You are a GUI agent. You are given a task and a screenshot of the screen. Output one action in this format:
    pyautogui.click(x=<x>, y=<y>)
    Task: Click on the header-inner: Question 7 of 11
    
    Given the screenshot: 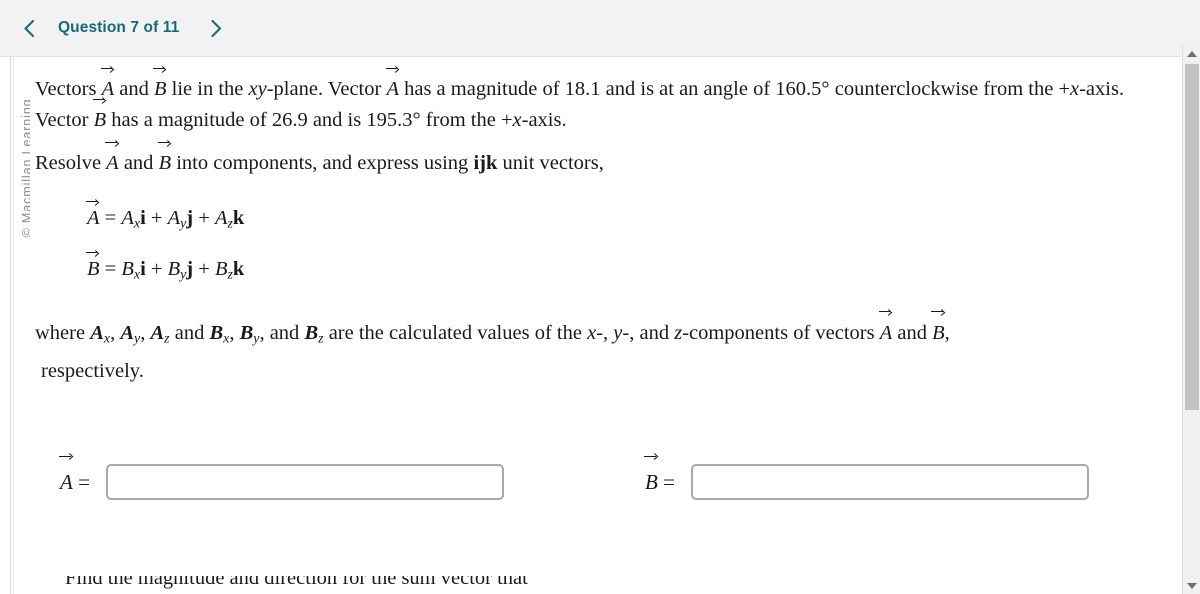 What is the action you would take?
    pyautogui.click(x=600, y=28)
    